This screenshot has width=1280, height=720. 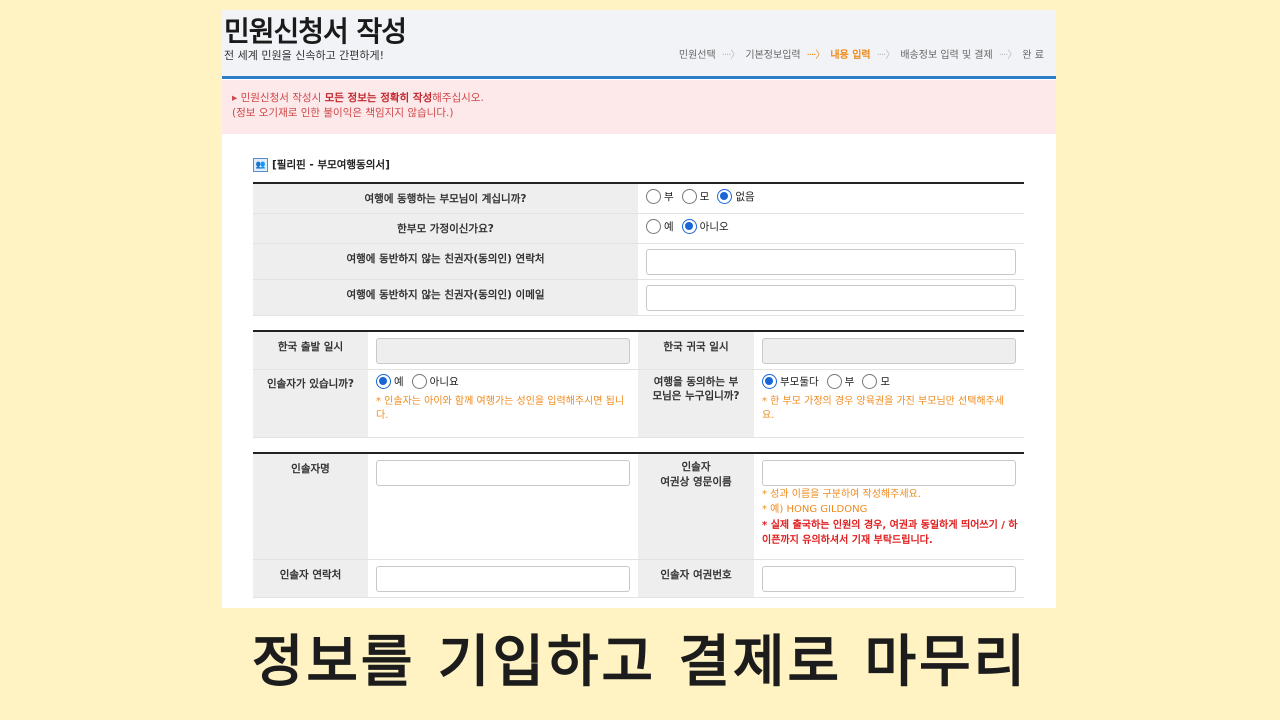 What do you see at coordinates (315, 31) in the screenshot?
I see `page-title: 민원신청서 작성` at bounding box center [315, 31].